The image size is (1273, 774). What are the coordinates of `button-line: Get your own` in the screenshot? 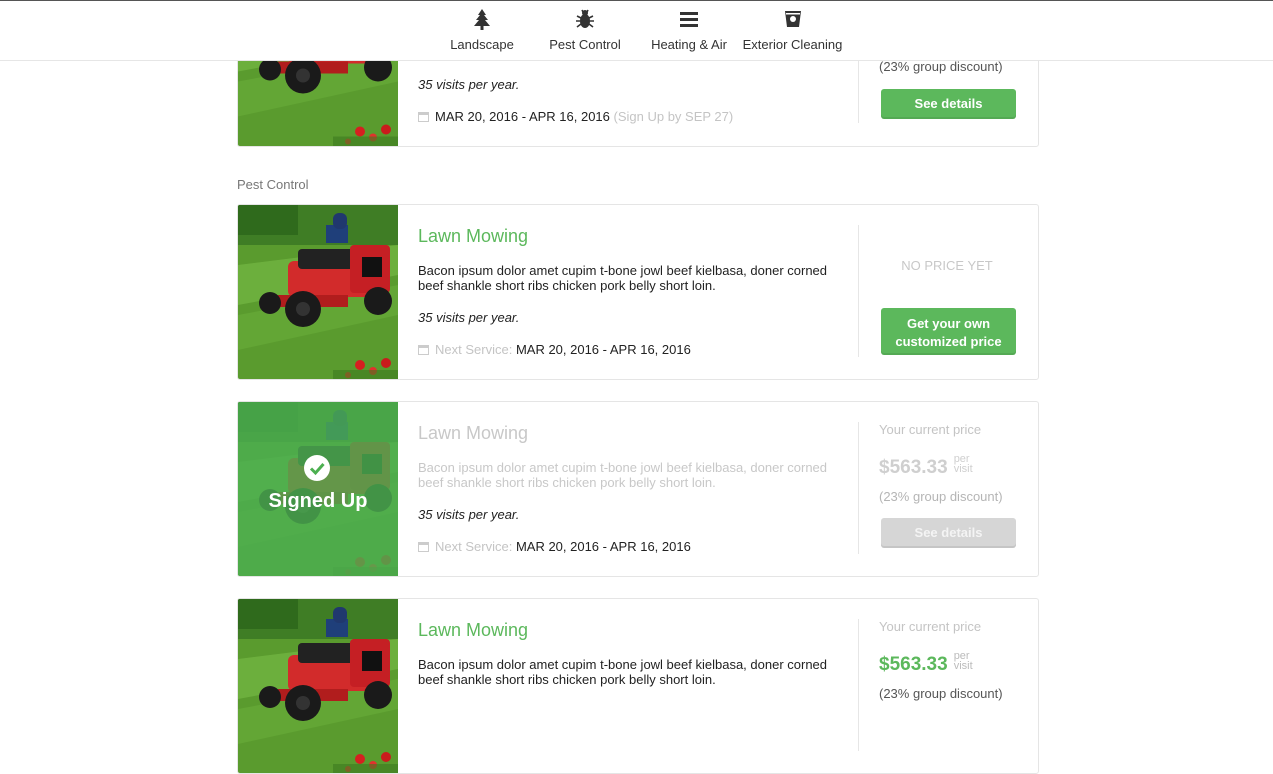 It's located at (948, 323).